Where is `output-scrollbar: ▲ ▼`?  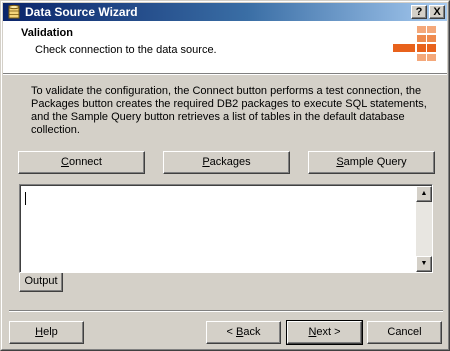
output-scrollbar: ▲ ▼ is located at coordinates (424, 229).